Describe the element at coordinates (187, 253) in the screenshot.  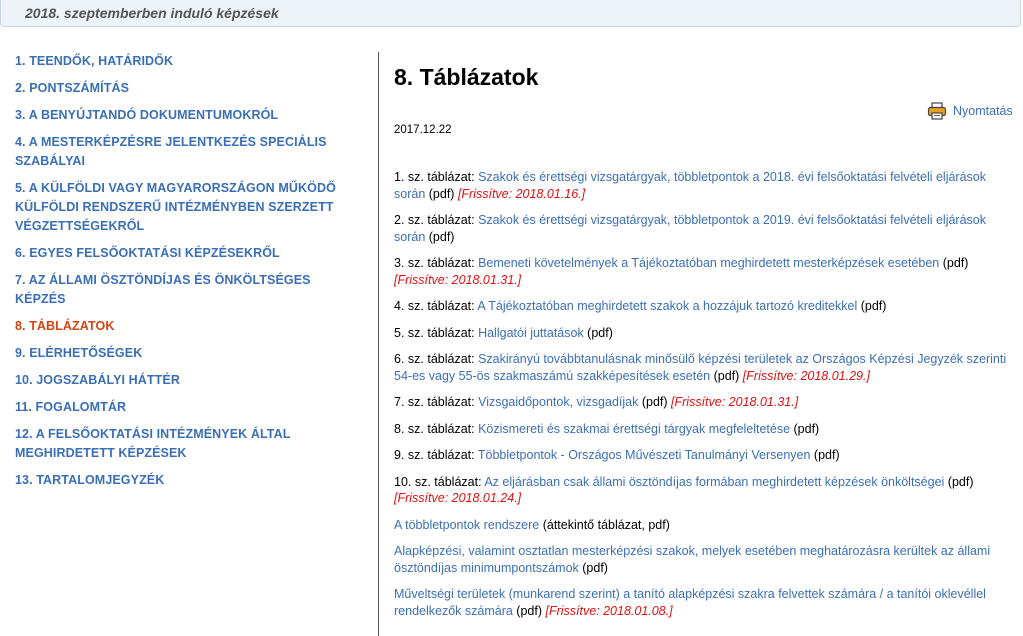
I see `sidebar-item-felsooktatasi: 6. EGYES FELSŐOKTATÁSI KÉPZÉSEKRŐL` at that location.